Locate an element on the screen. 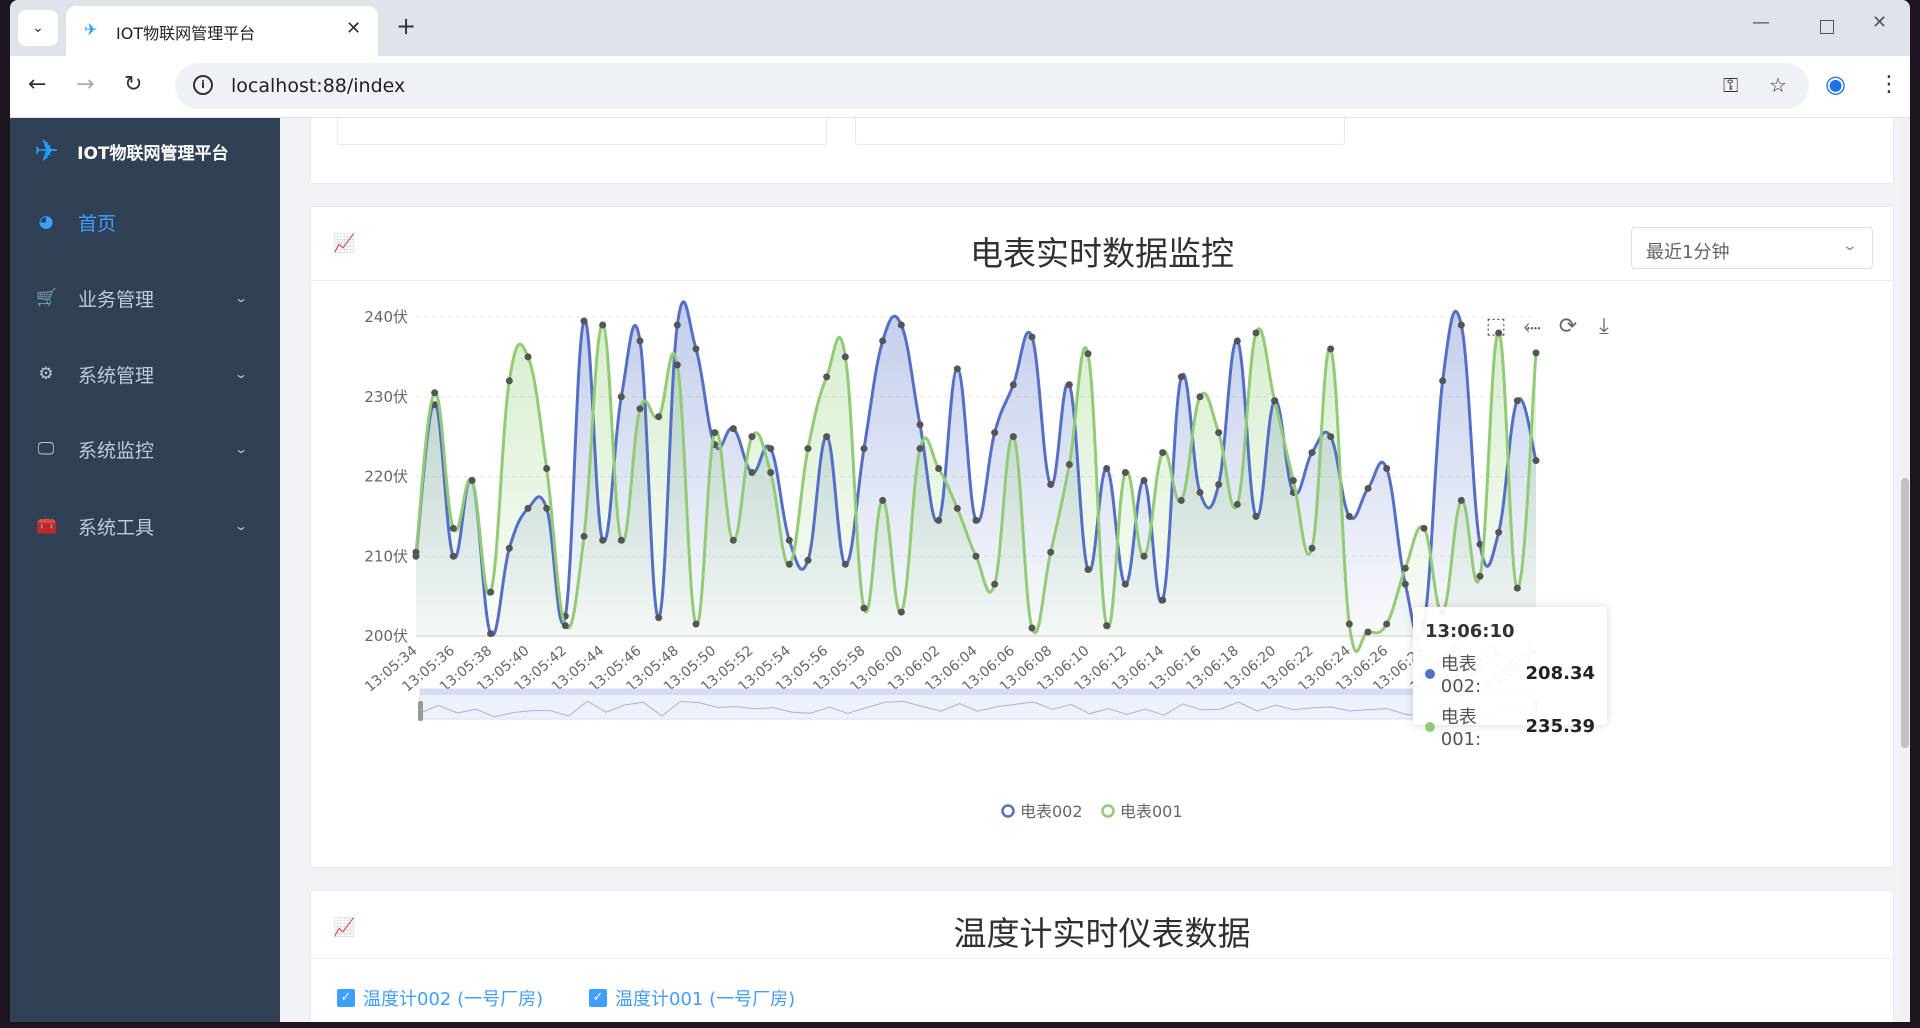 The width and height of the screenshot is (1920, 1028). sidebar-item-label: 首页 is located at coordinates (97, 223).